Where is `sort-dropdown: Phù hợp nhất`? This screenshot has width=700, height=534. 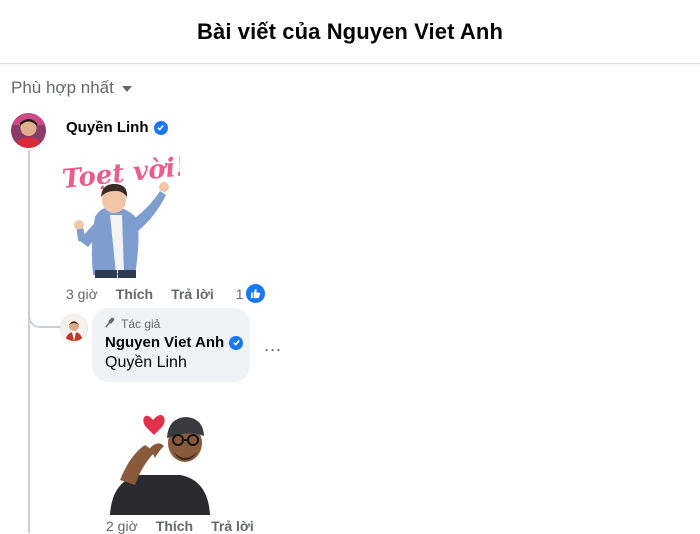 sort-dropdown: Phù hợp nhất is located at coordinates (71, 88).